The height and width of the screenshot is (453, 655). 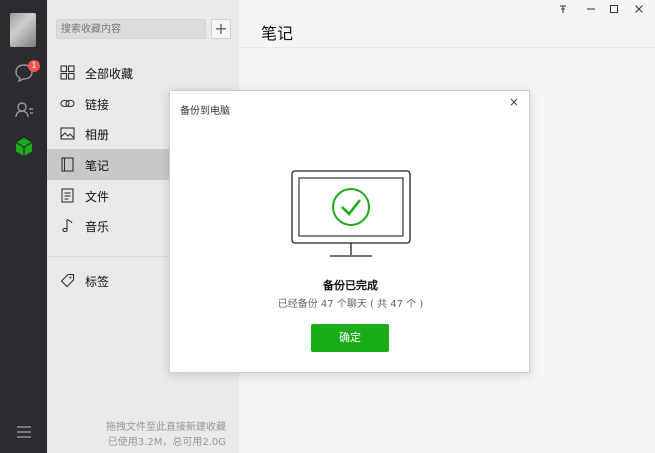 I want to click on nav-item-label: 相册, so click(x=97, y=135).